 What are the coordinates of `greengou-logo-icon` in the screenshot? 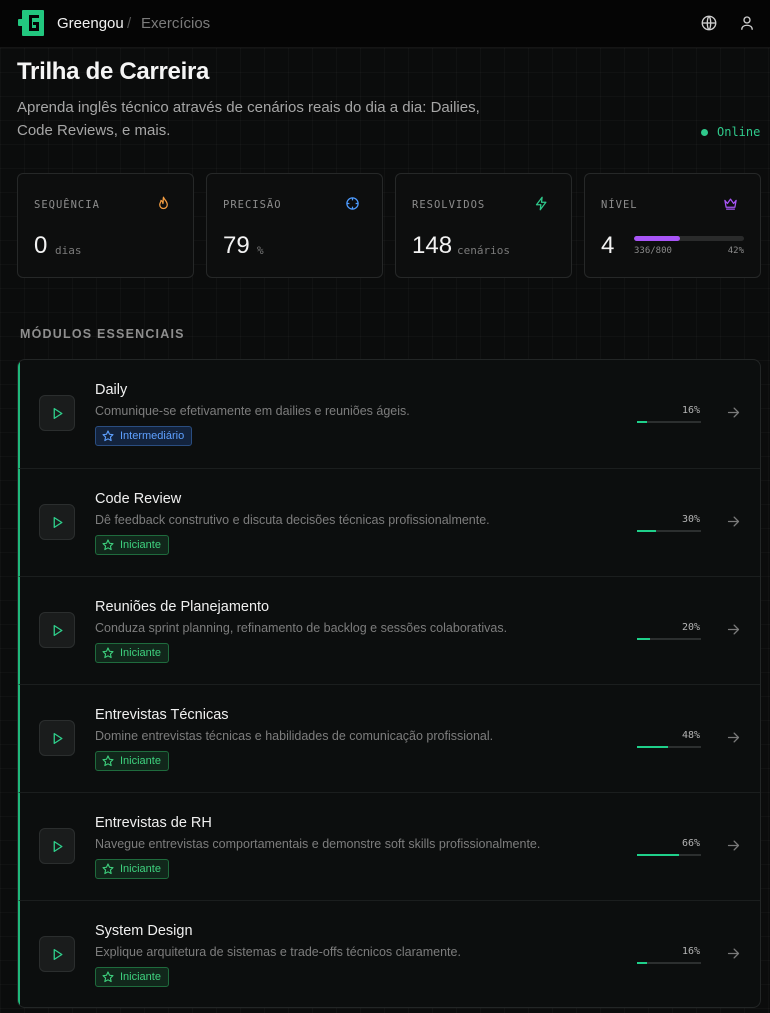 It's located at (31, 23).